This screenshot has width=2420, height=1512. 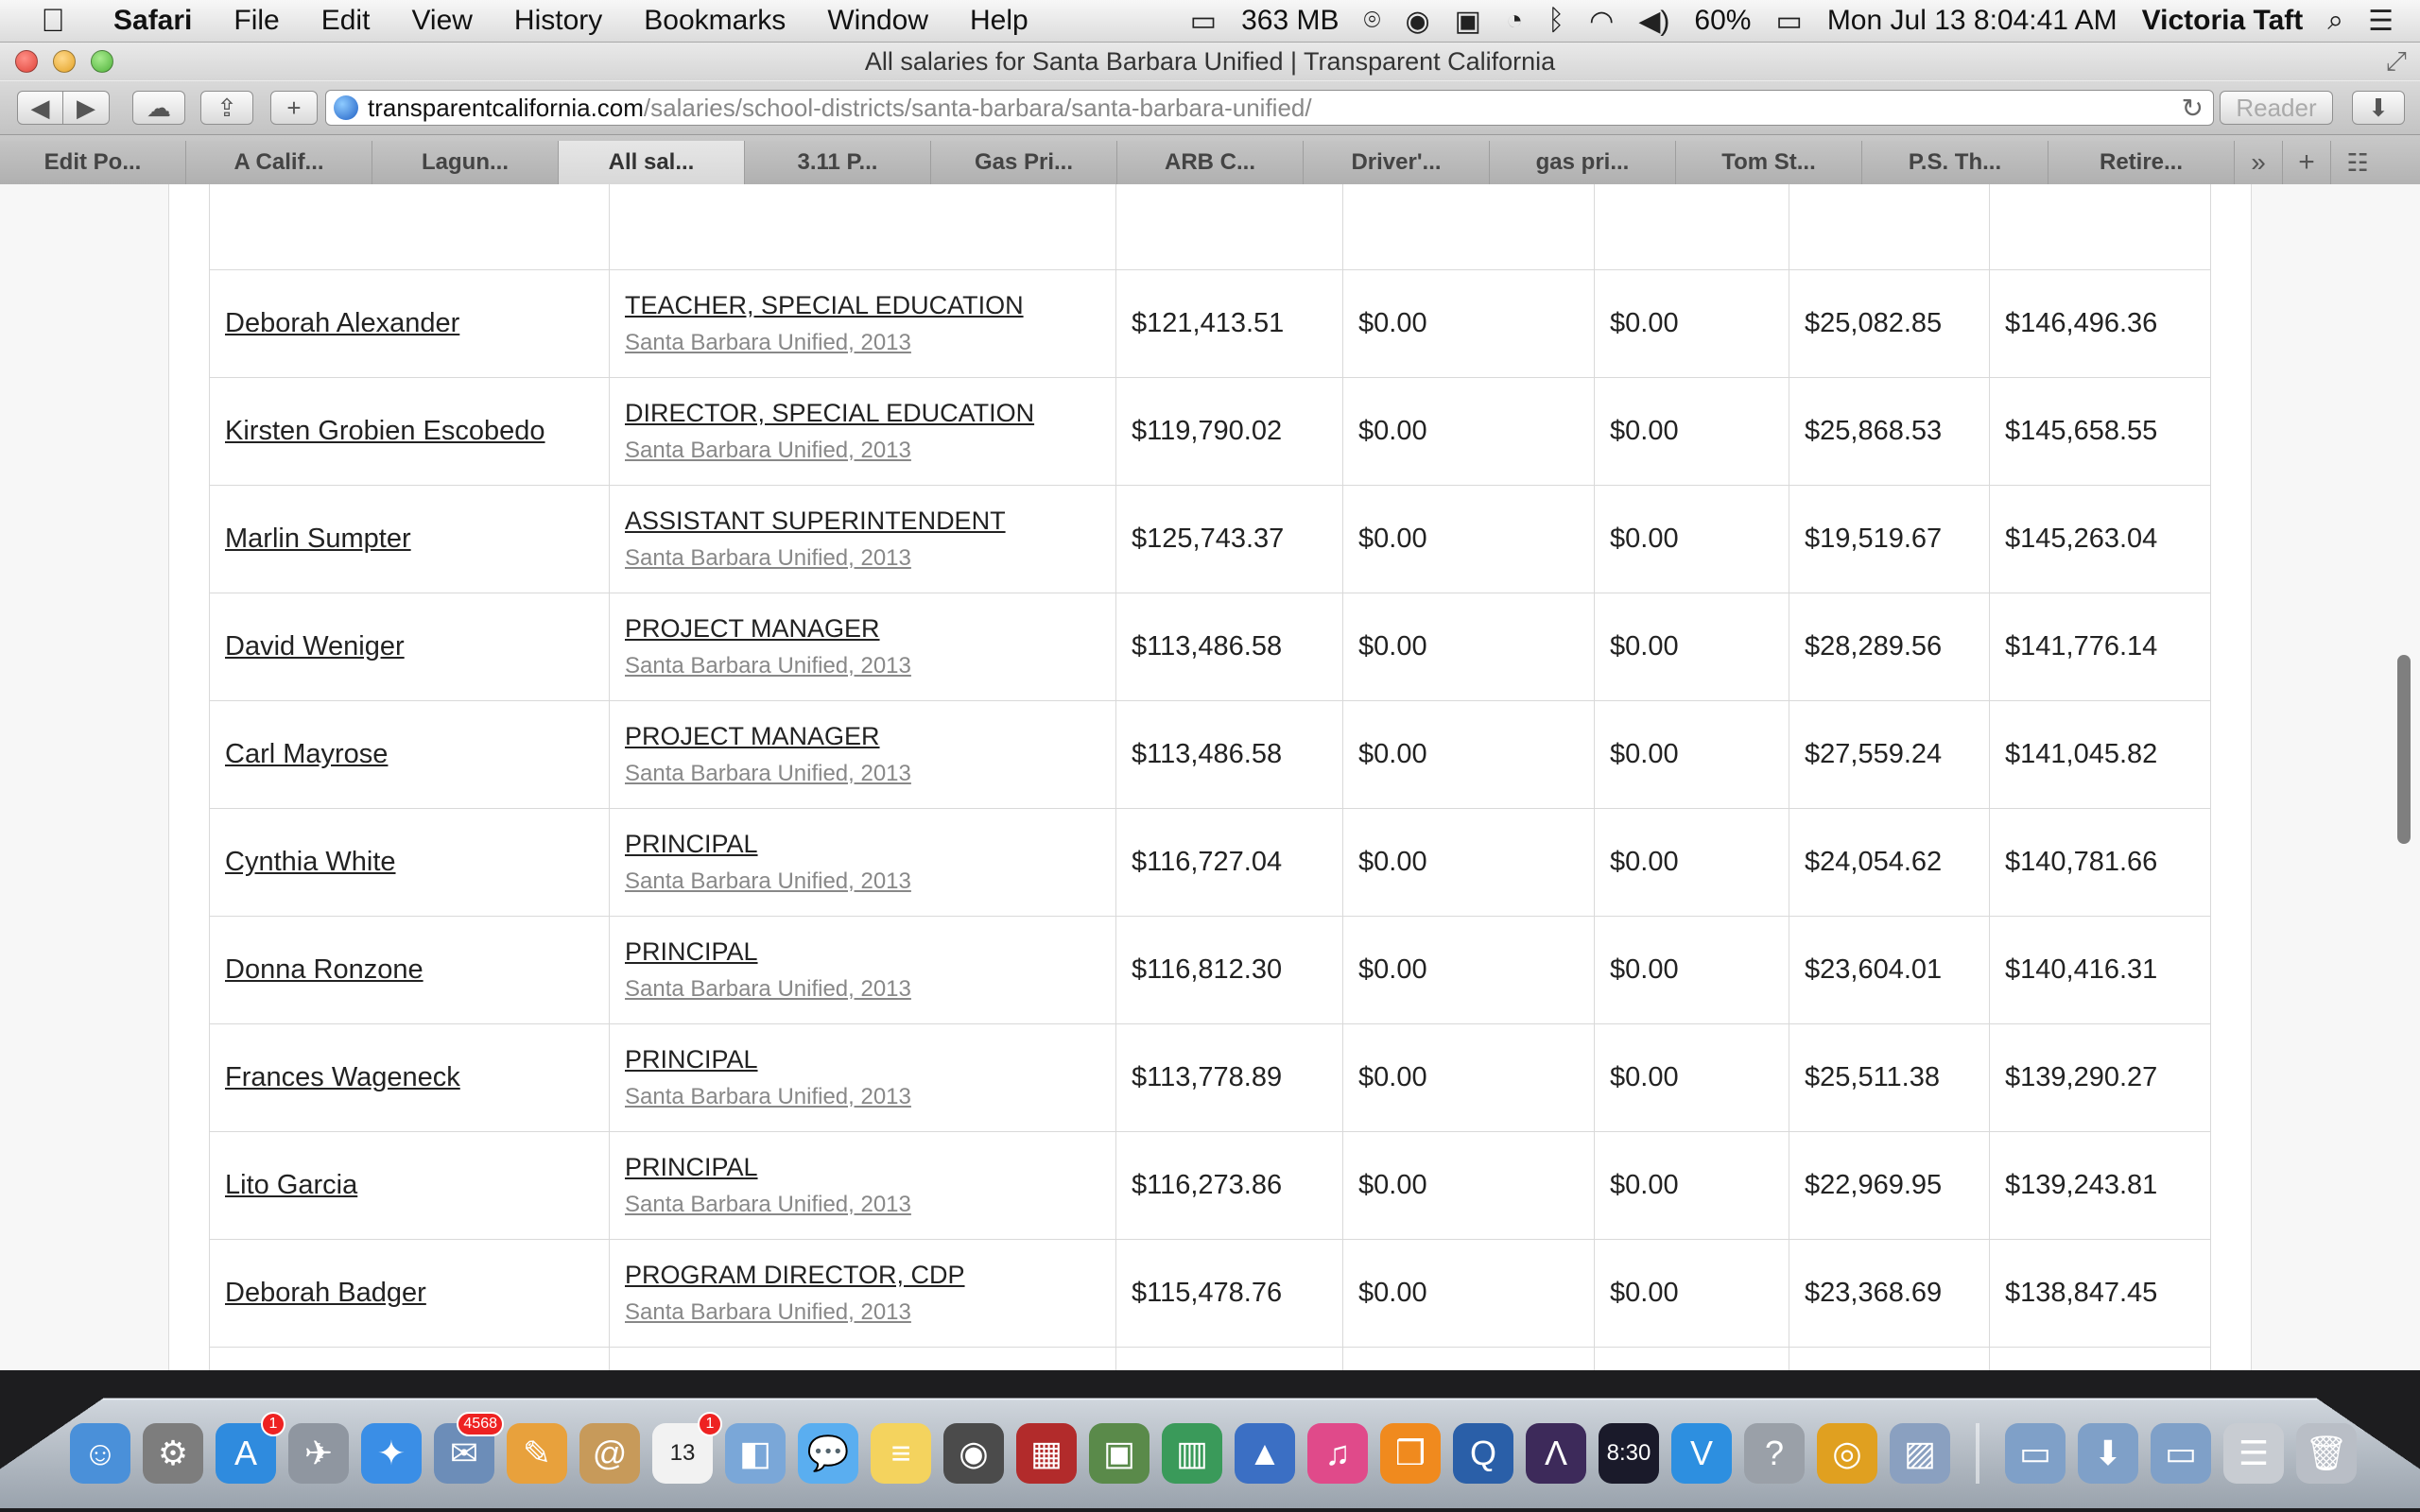 I want to click on volume-icon: ◀), so click(x=1653, y=21).